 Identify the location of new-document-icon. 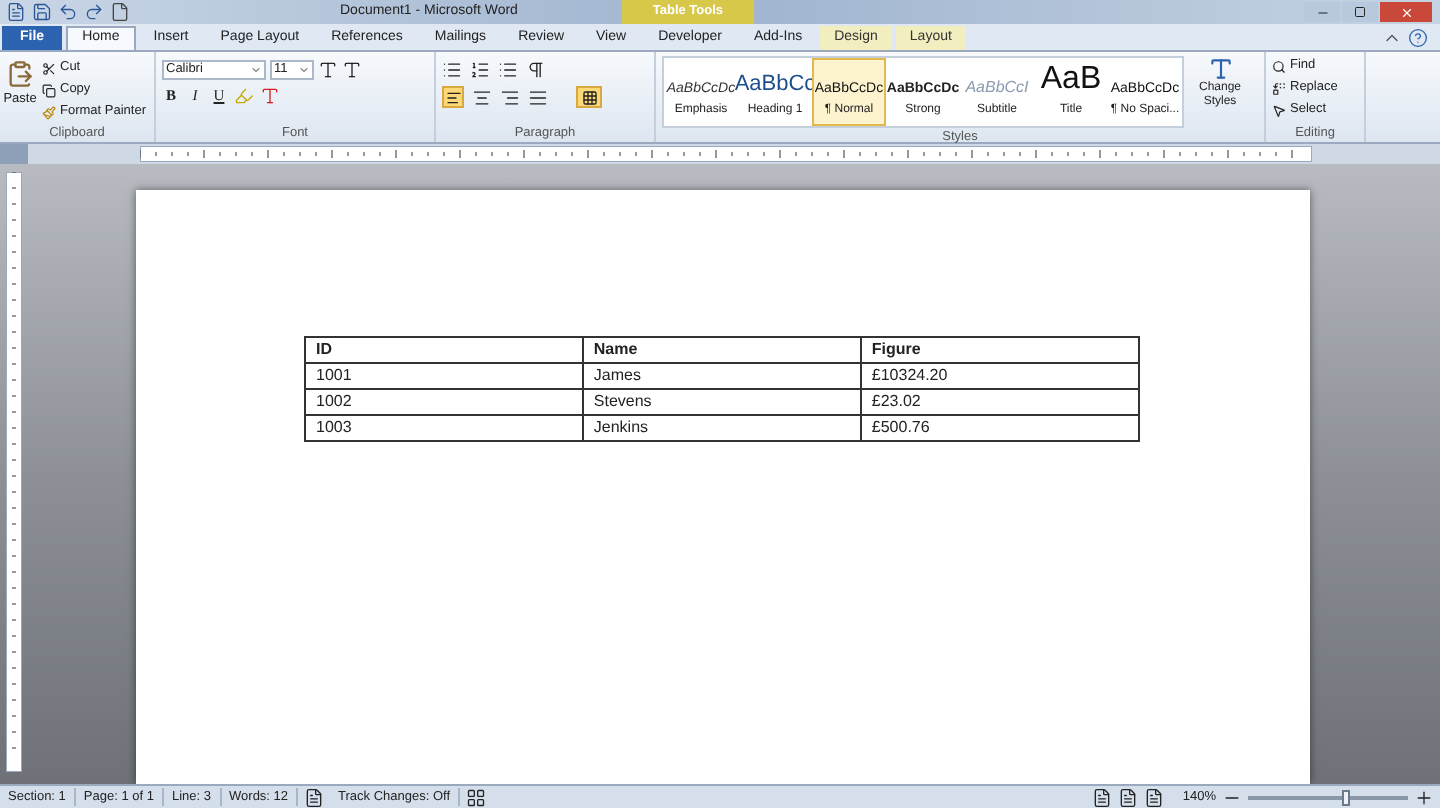
(120, 12).